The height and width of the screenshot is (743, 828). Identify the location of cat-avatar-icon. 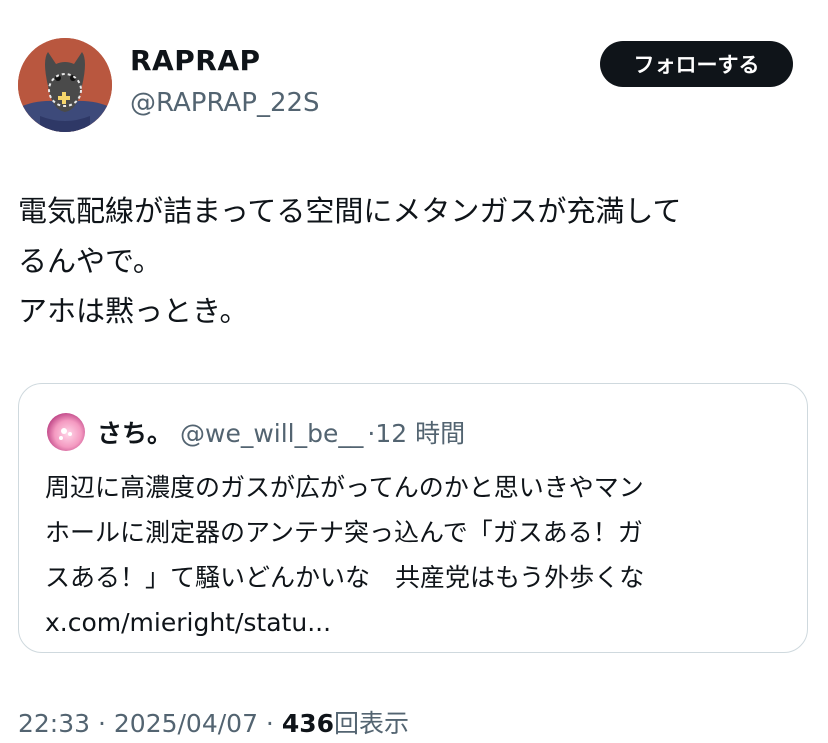
(65, 85).